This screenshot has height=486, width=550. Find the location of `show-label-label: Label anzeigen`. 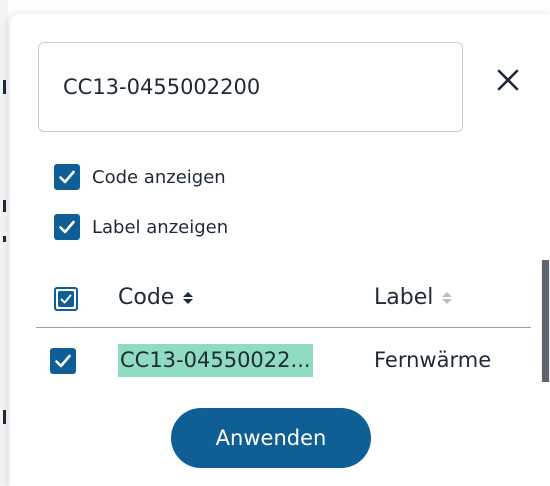

show-label-label: Label anzeigen is located at coordinates (160, 227).